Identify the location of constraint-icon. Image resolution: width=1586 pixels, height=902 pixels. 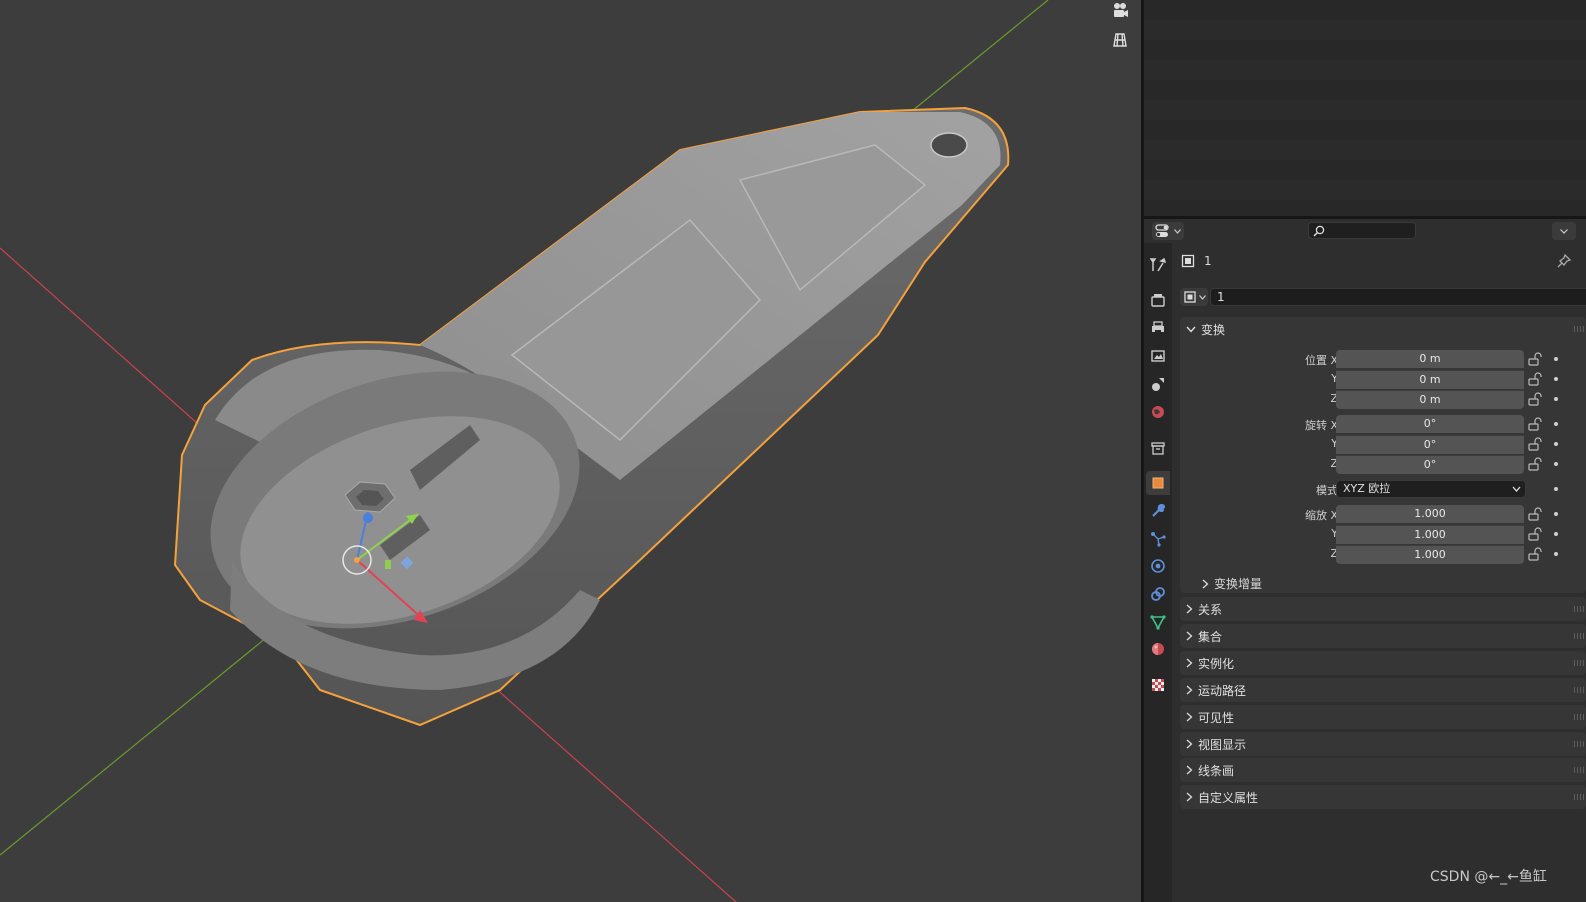
(1158, 594).